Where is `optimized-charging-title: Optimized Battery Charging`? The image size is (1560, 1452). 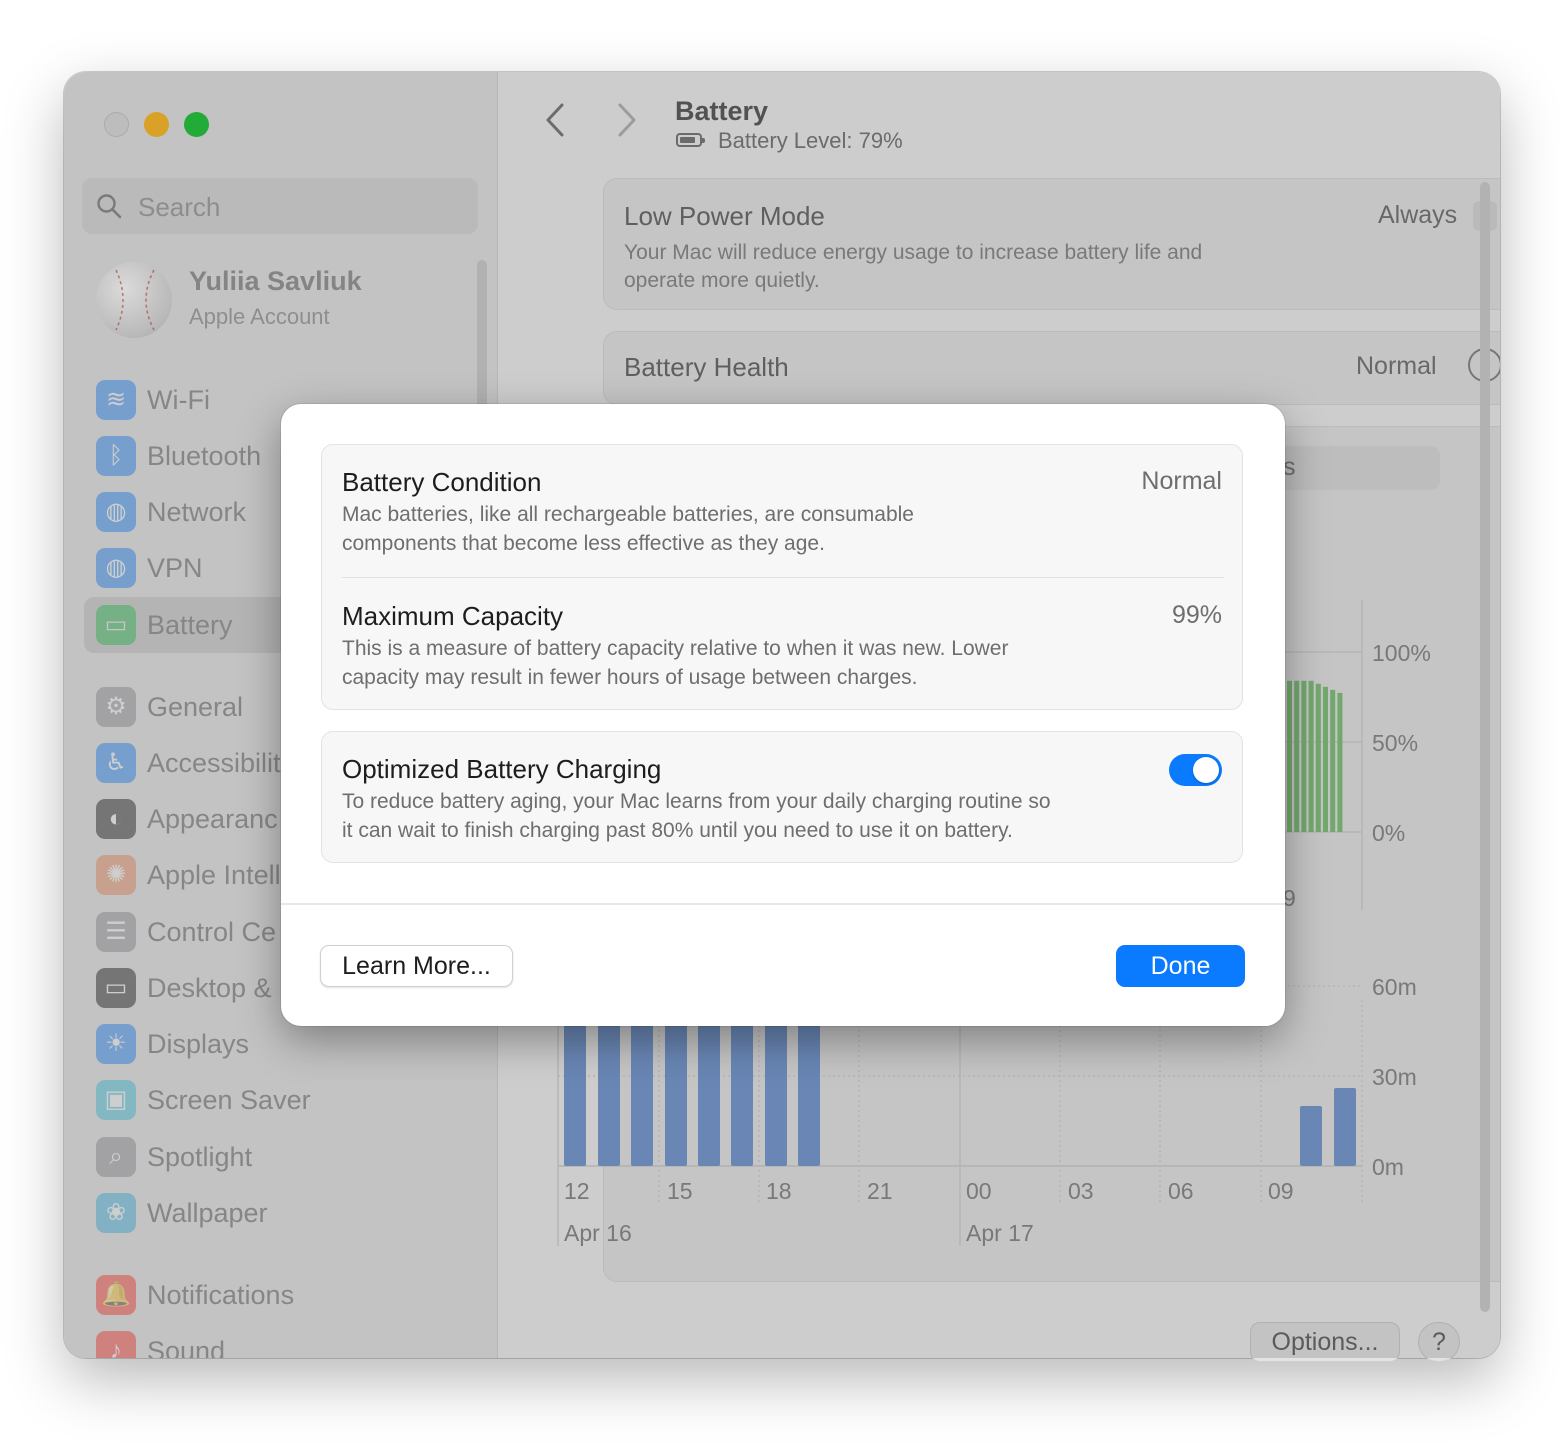
optimized-charging-title: Optimized Battery Charging is located at coordinates (502, 769).